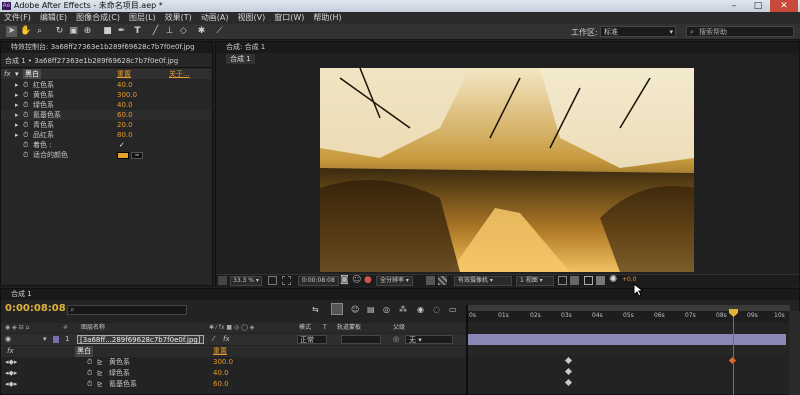 The image size is (800, 395). I want to click on param-value: 300.0, so click(127, 95).